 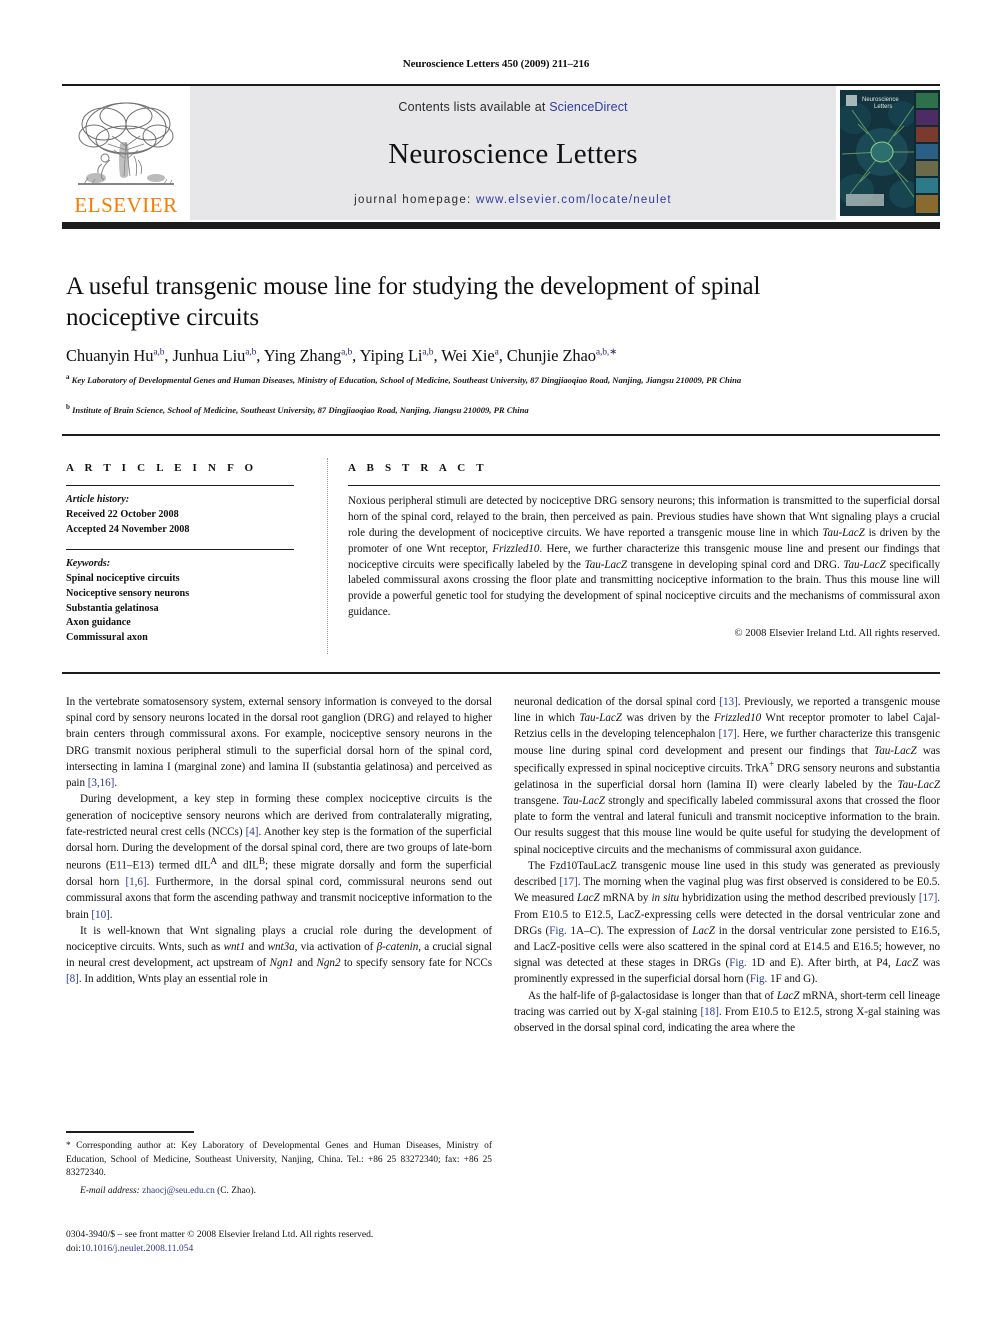 I want to click on doi-label: doi:, so click(x=73, y=1249).